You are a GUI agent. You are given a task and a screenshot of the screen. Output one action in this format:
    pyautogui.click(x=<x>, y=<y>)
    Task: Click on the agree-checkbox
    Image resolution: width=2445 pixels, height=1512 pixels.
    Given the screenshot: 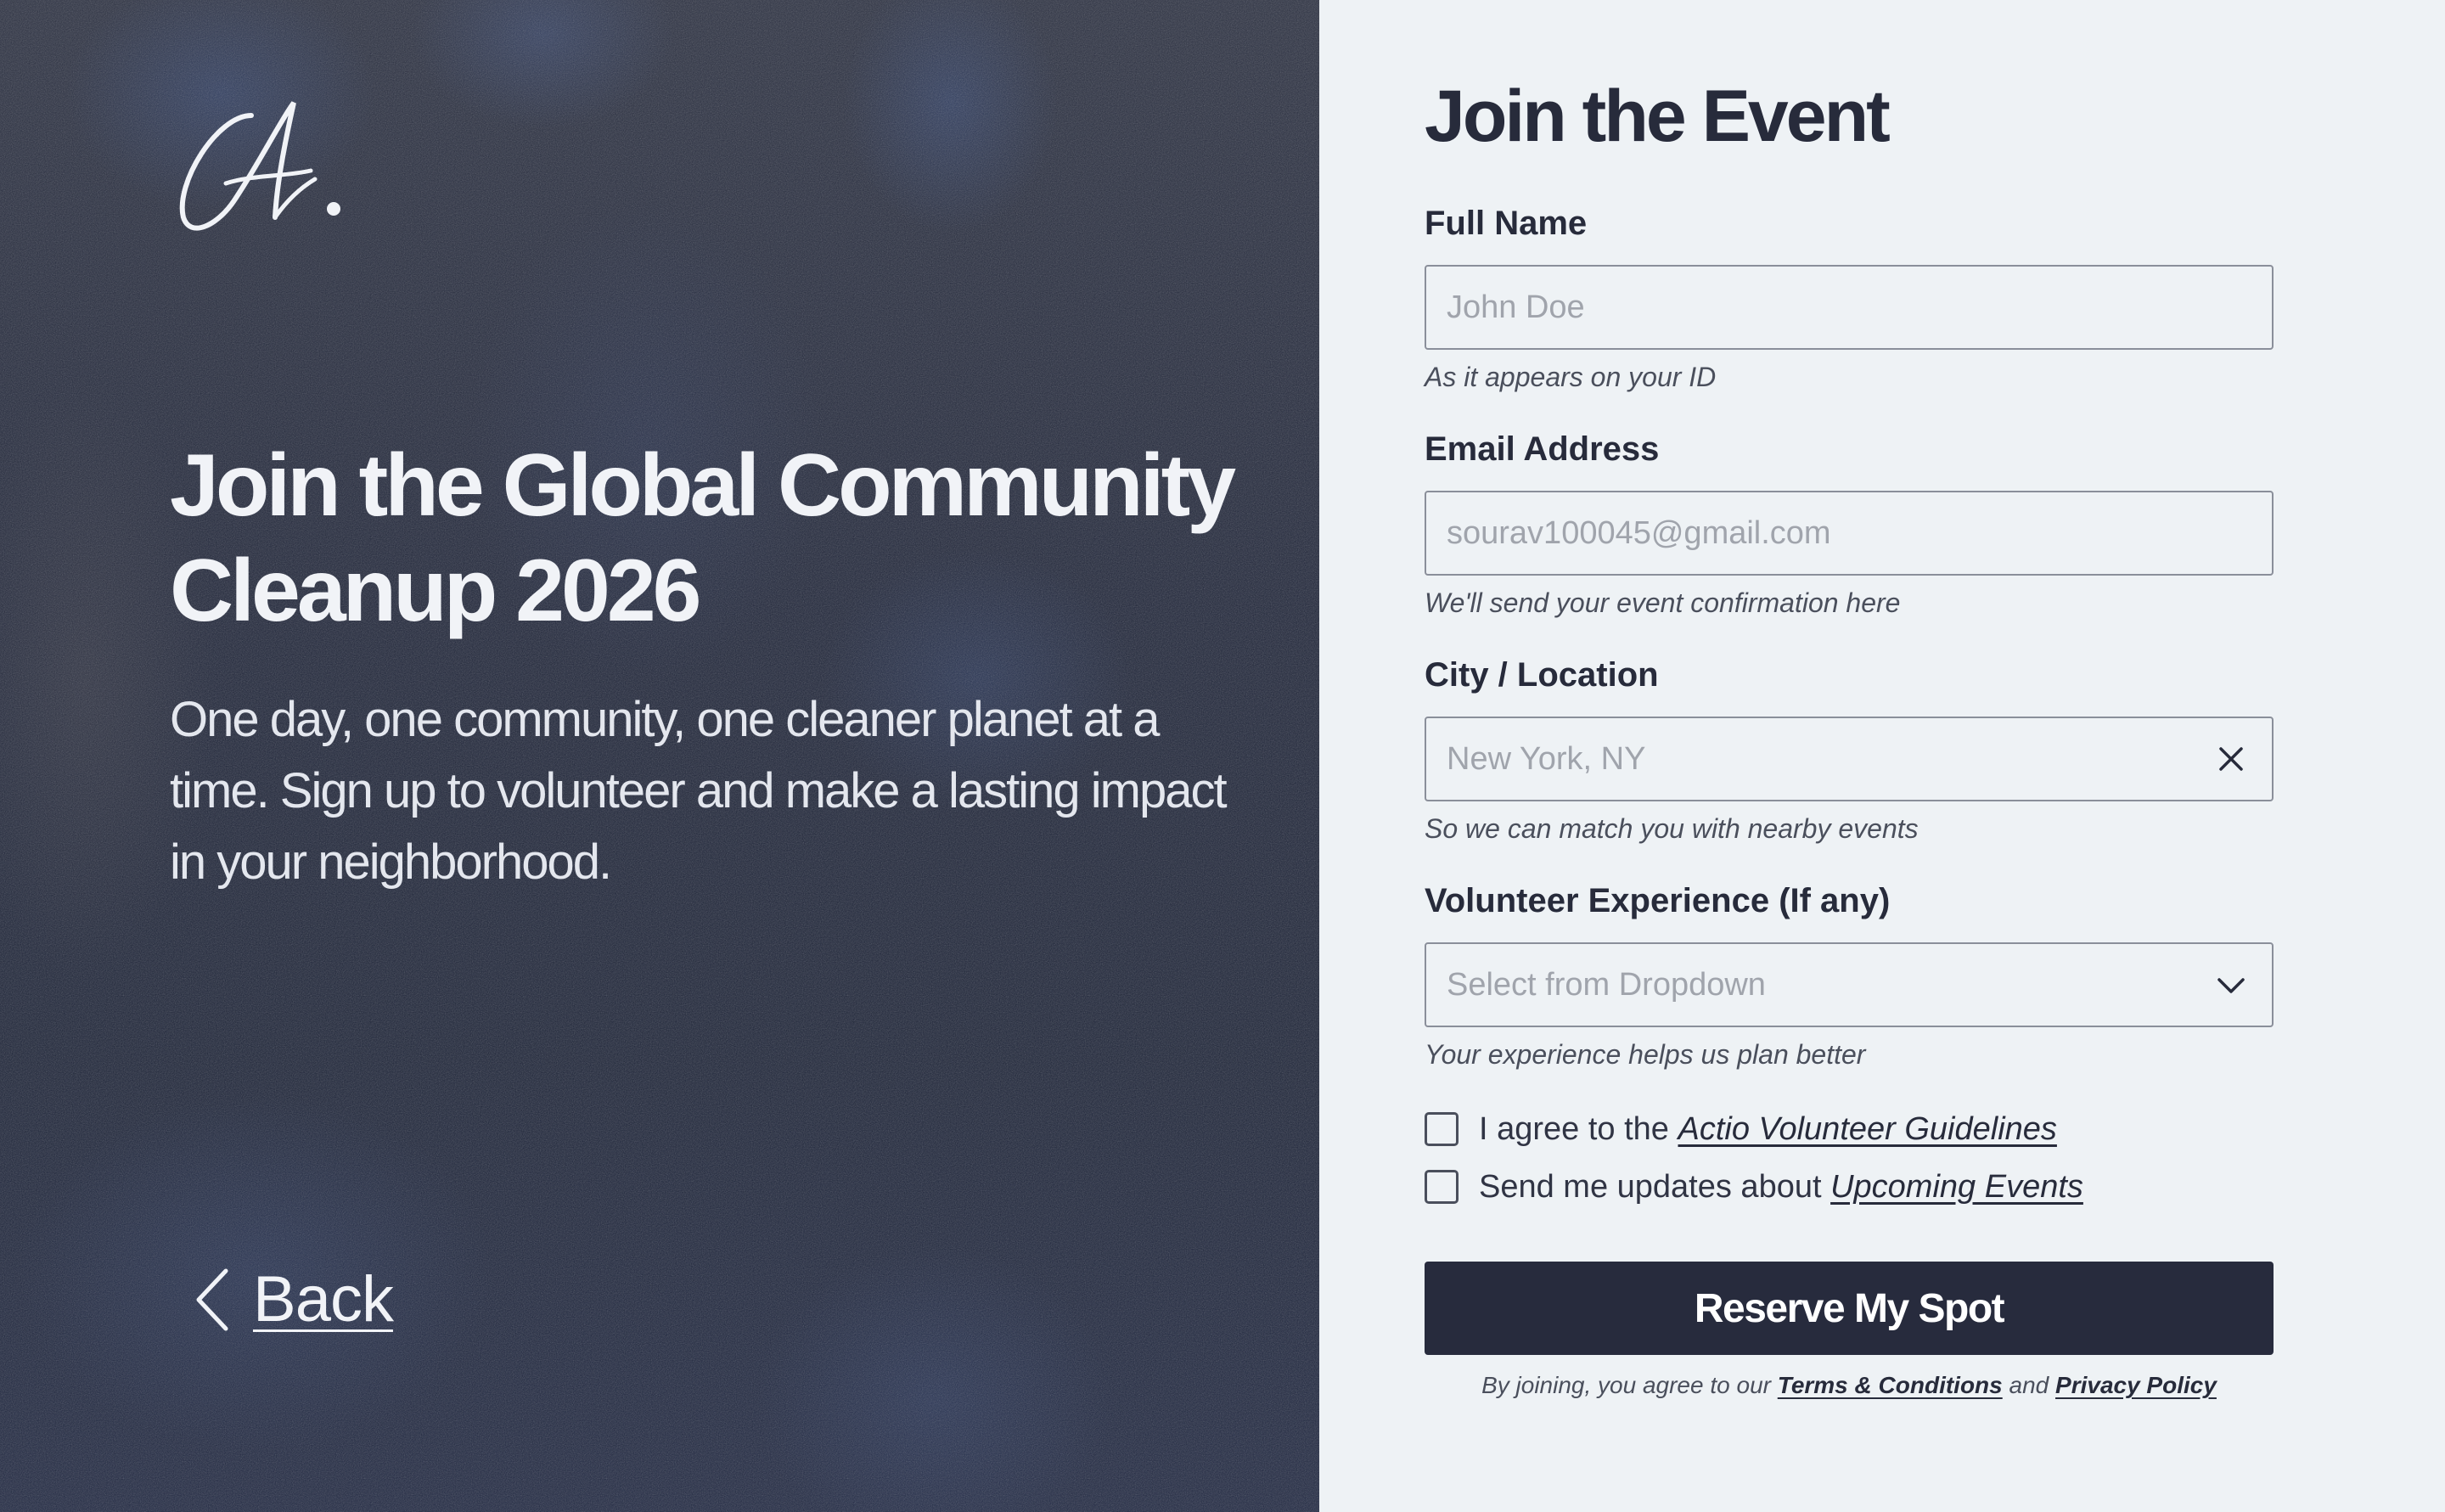 What is the action you would take?
    pyautogui.click(x=1442, y=1129)
    